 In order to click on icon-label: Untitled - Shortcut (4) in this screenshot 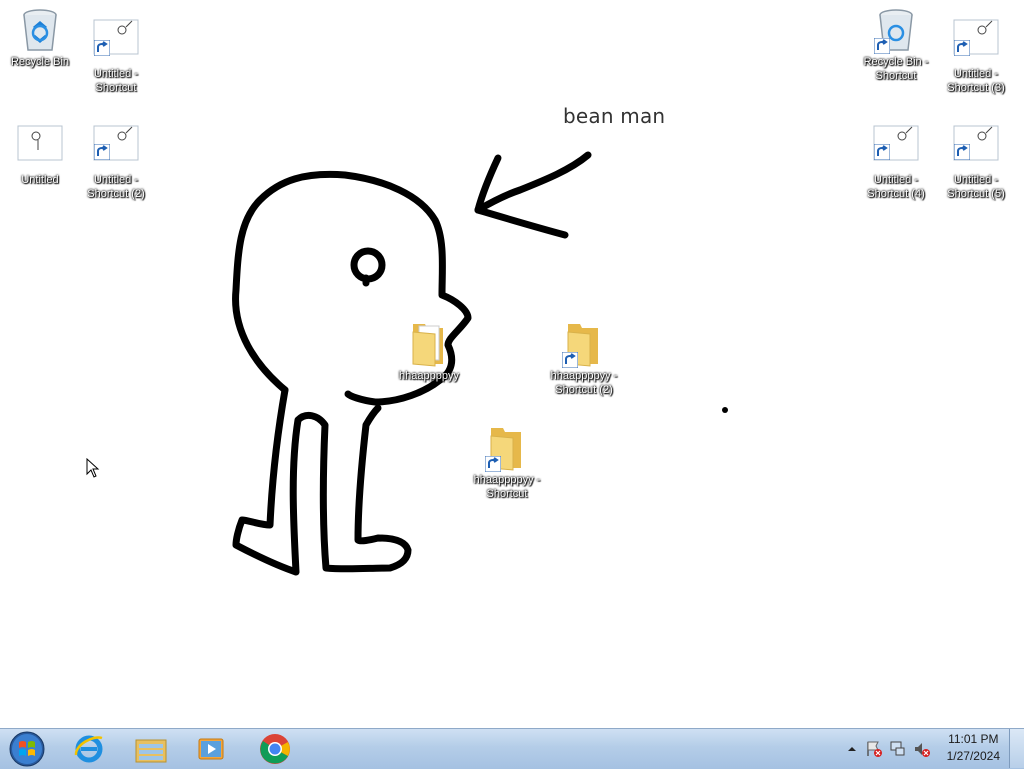, I will do `click(896, 187)`.